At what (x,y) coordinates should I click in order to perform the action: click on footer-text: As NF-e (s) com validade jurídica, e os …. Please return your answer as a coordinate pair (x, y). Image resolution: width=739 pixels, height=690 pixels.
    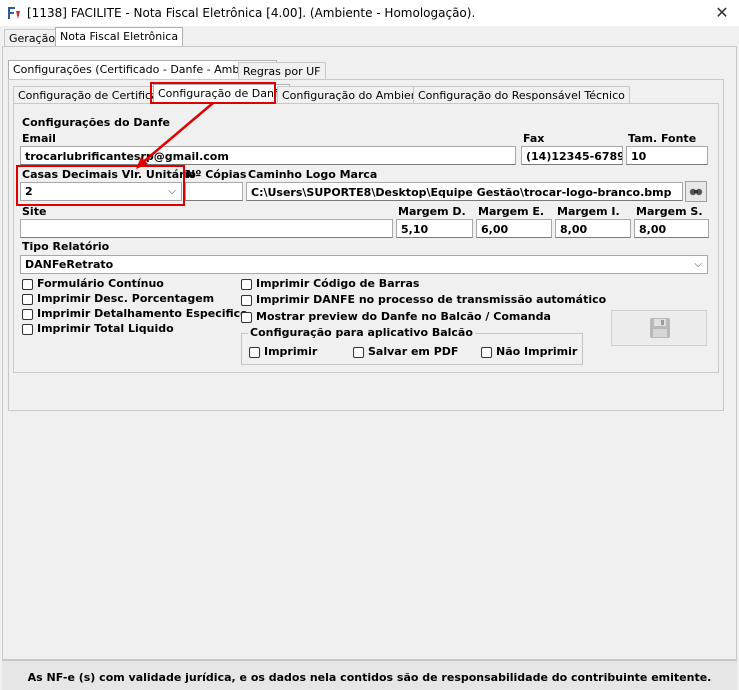
    Looking at the image, I should click on (369, 677).